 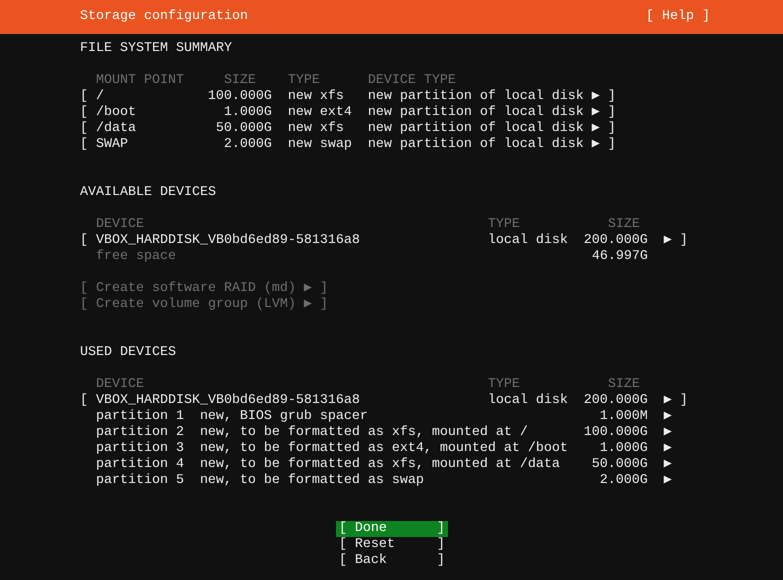 What do you see at coordinates (140, 449) in the screenshot?
I see `partition-name: partition 3` at bounding box center [140, 449].